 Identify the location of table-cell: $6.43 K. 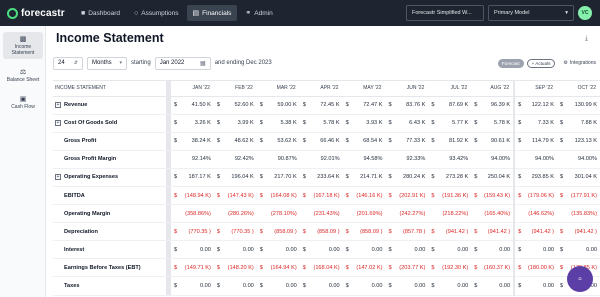
(407, 123).